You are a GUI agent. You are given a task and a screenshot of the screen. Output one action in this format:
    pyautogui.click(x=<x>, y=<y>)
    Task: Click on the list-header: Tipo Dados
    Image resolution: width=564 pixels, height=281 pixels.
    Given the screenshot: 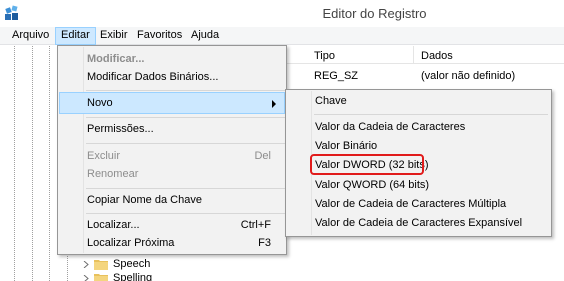 What is the action you would take?
    pyautogui.click(x=423, y=55)
    